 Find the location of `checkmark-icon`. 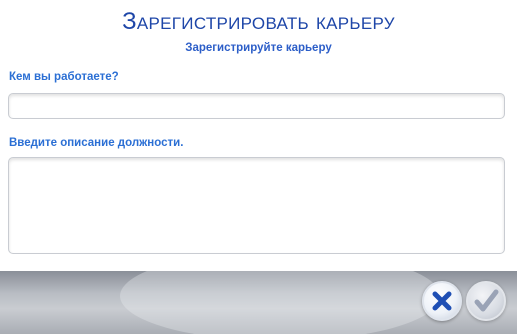

checkmark-icon is located at coordinates (486, 300).